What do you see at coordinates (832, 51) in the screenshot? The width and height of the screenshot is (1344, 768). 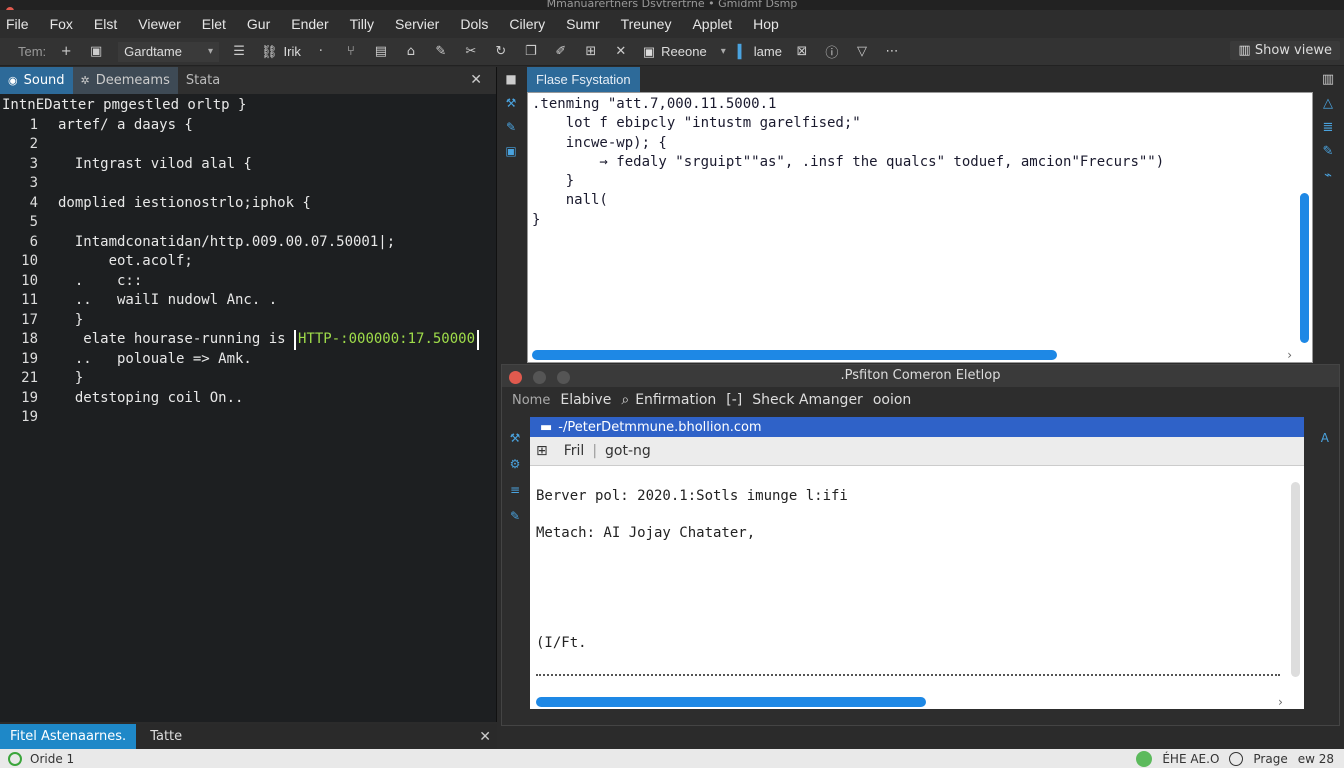 I see `info-icon: ⓘ` at bounding box center [832, 51].